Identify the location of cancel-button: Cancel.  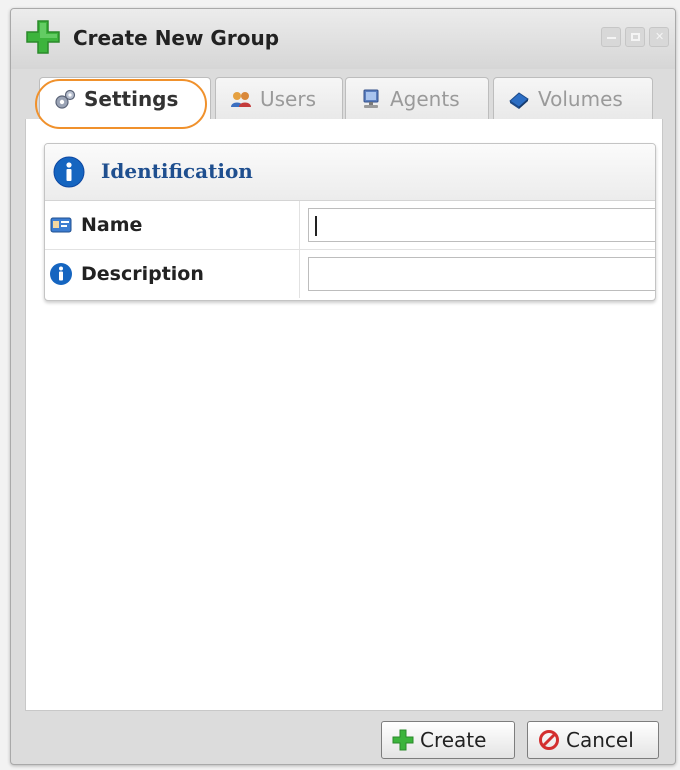
(593, 740).